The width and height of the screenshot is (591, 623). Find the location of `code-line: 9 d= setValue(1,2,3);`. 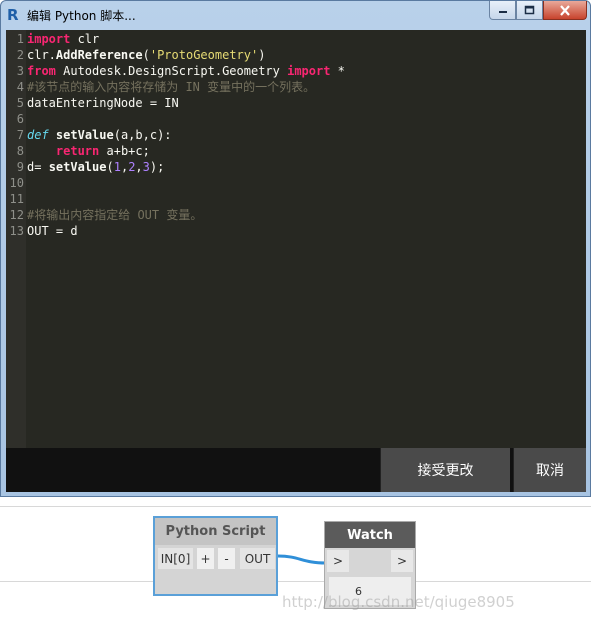

code-line: 9 d= setValue(1,2,3); is located at coordinates (296, 167).